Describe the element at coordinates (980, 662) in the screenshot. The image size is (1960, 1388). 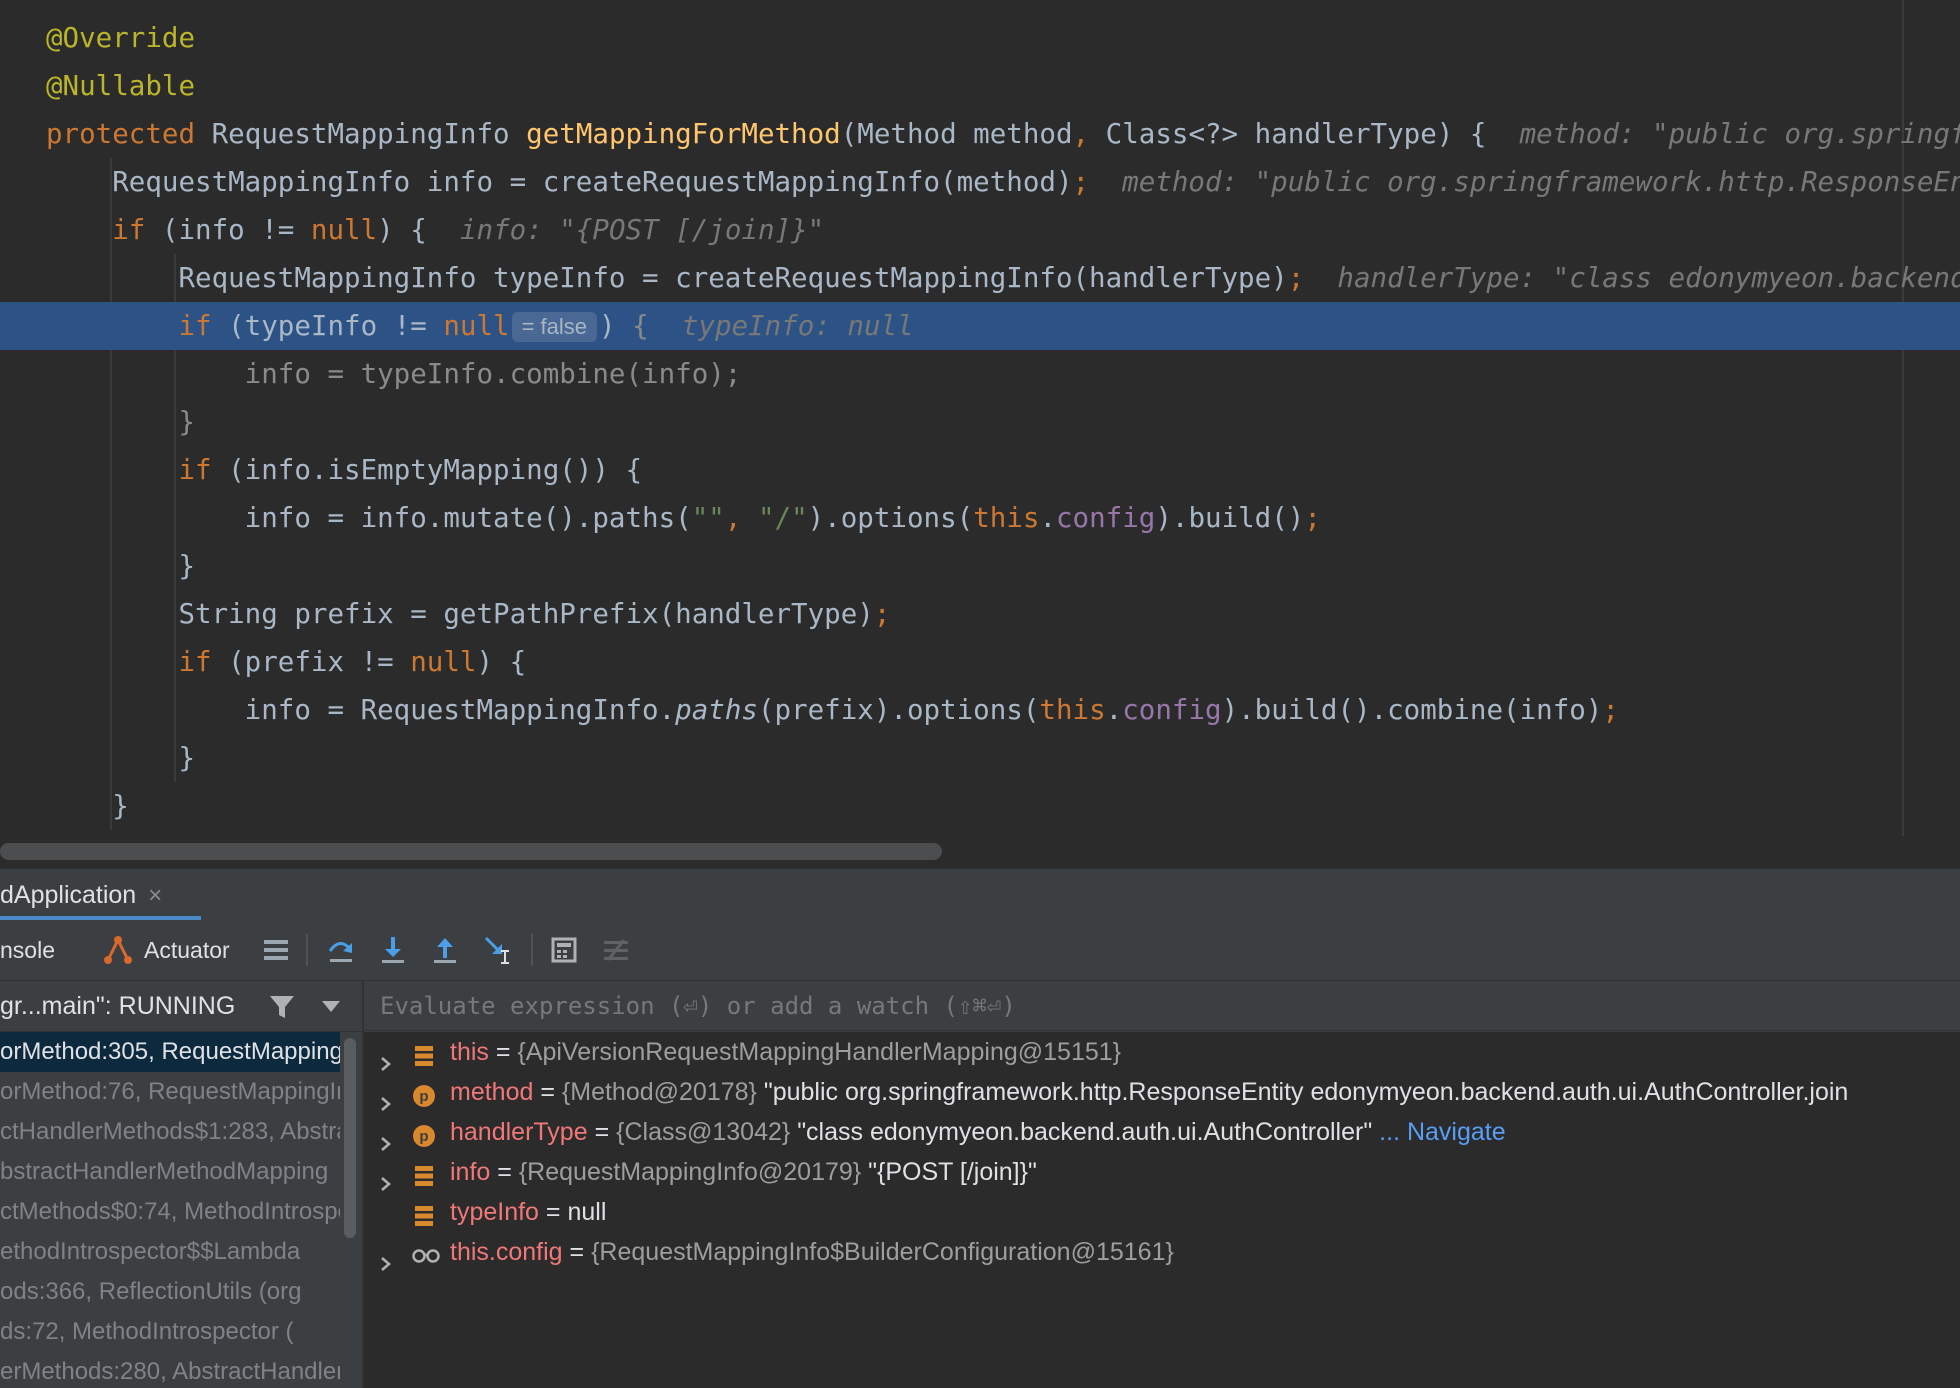
I see `code-line: if (prefix != null) {` at that location.